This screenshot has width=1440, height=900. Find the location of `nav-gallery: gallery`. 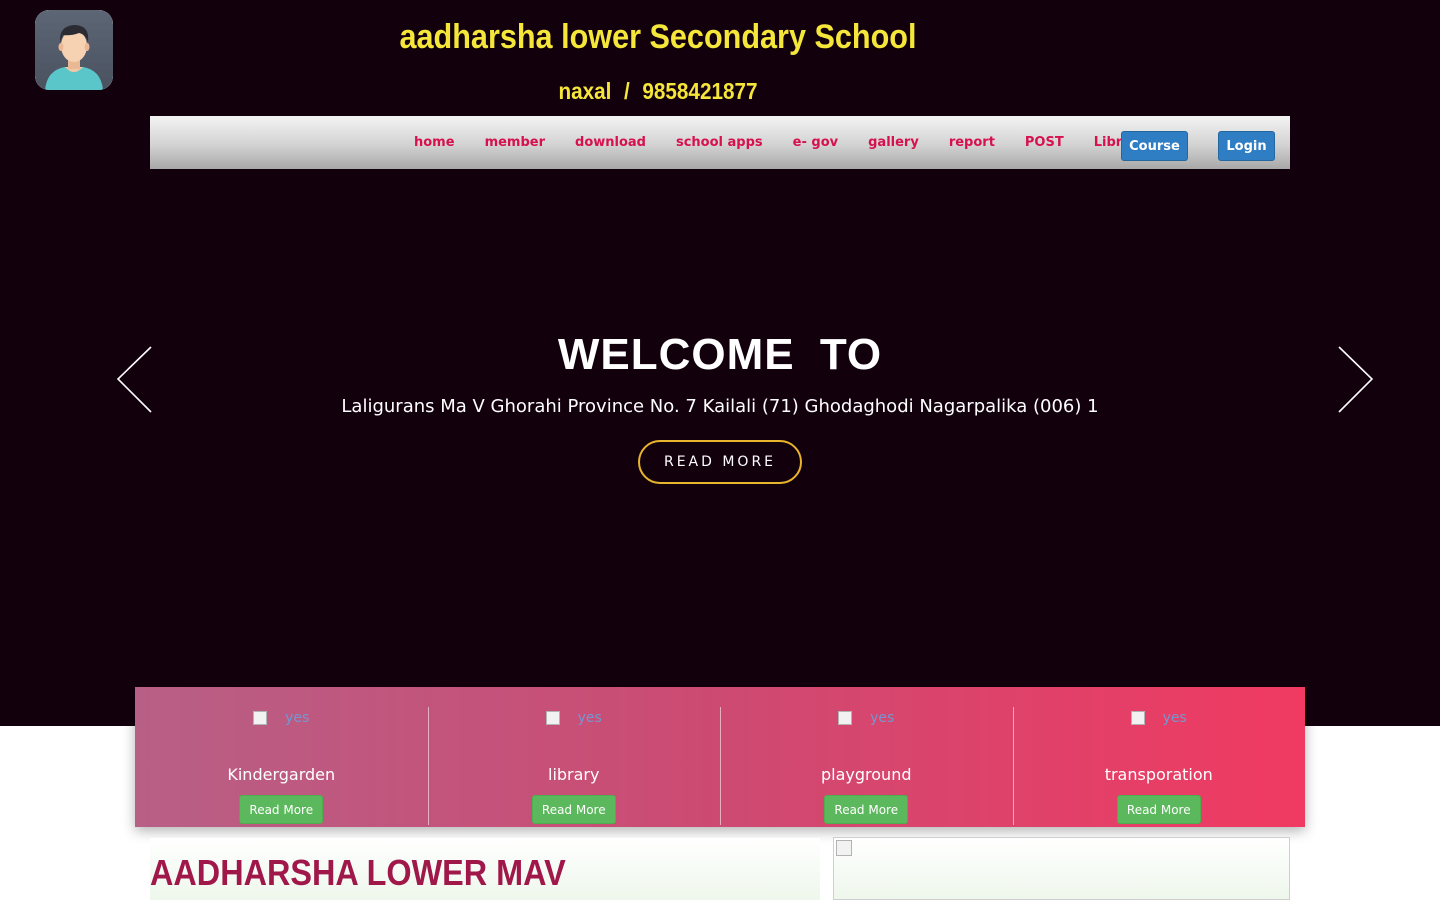

nav-gallery: gallery is located at coordinates (893, 142).